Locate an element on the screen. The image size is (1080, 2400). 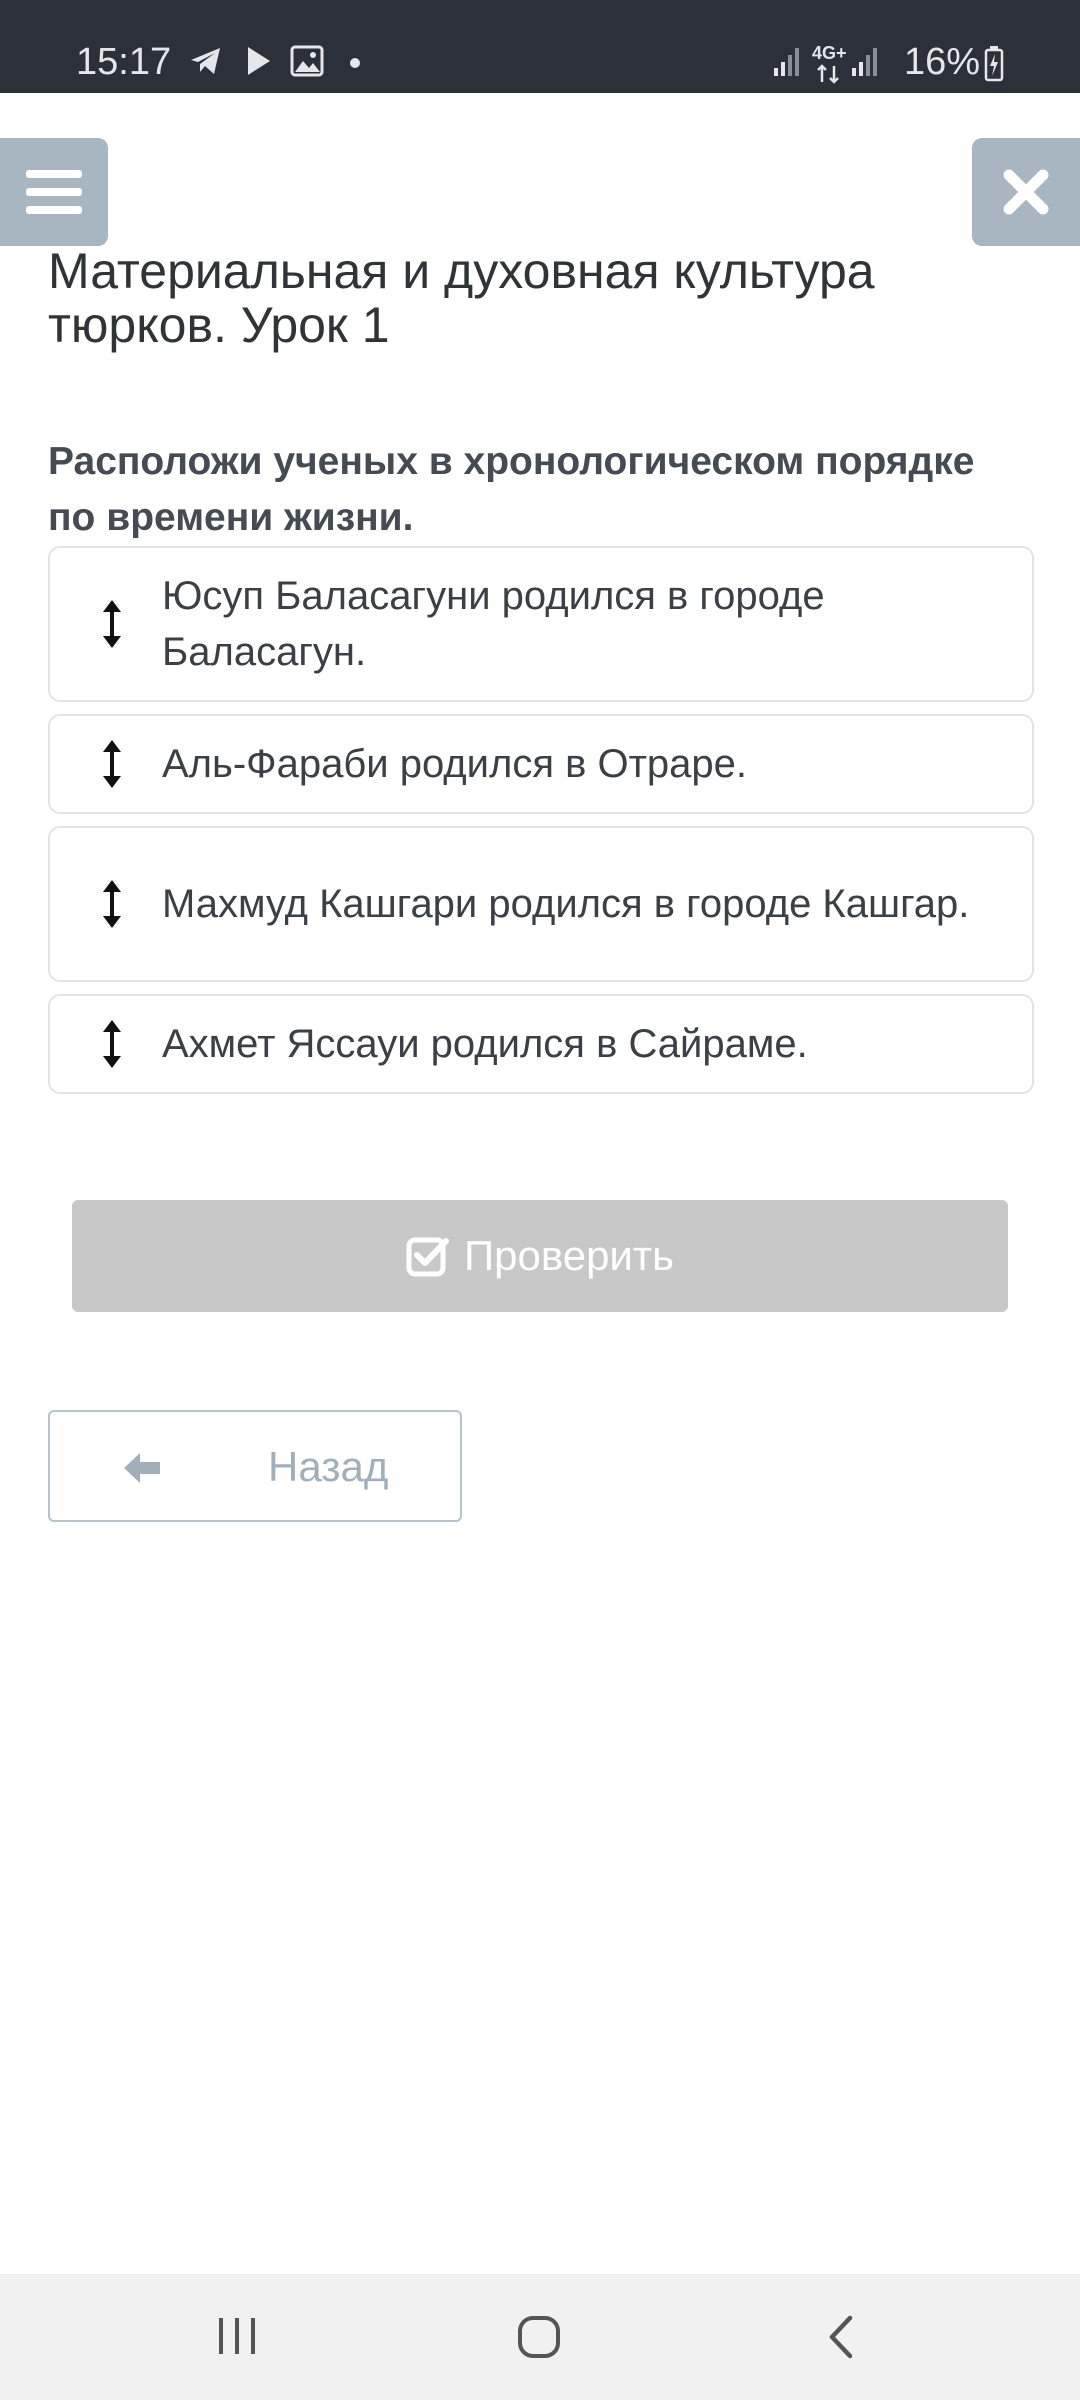
signal-icon is located at coordinates (786, 62).